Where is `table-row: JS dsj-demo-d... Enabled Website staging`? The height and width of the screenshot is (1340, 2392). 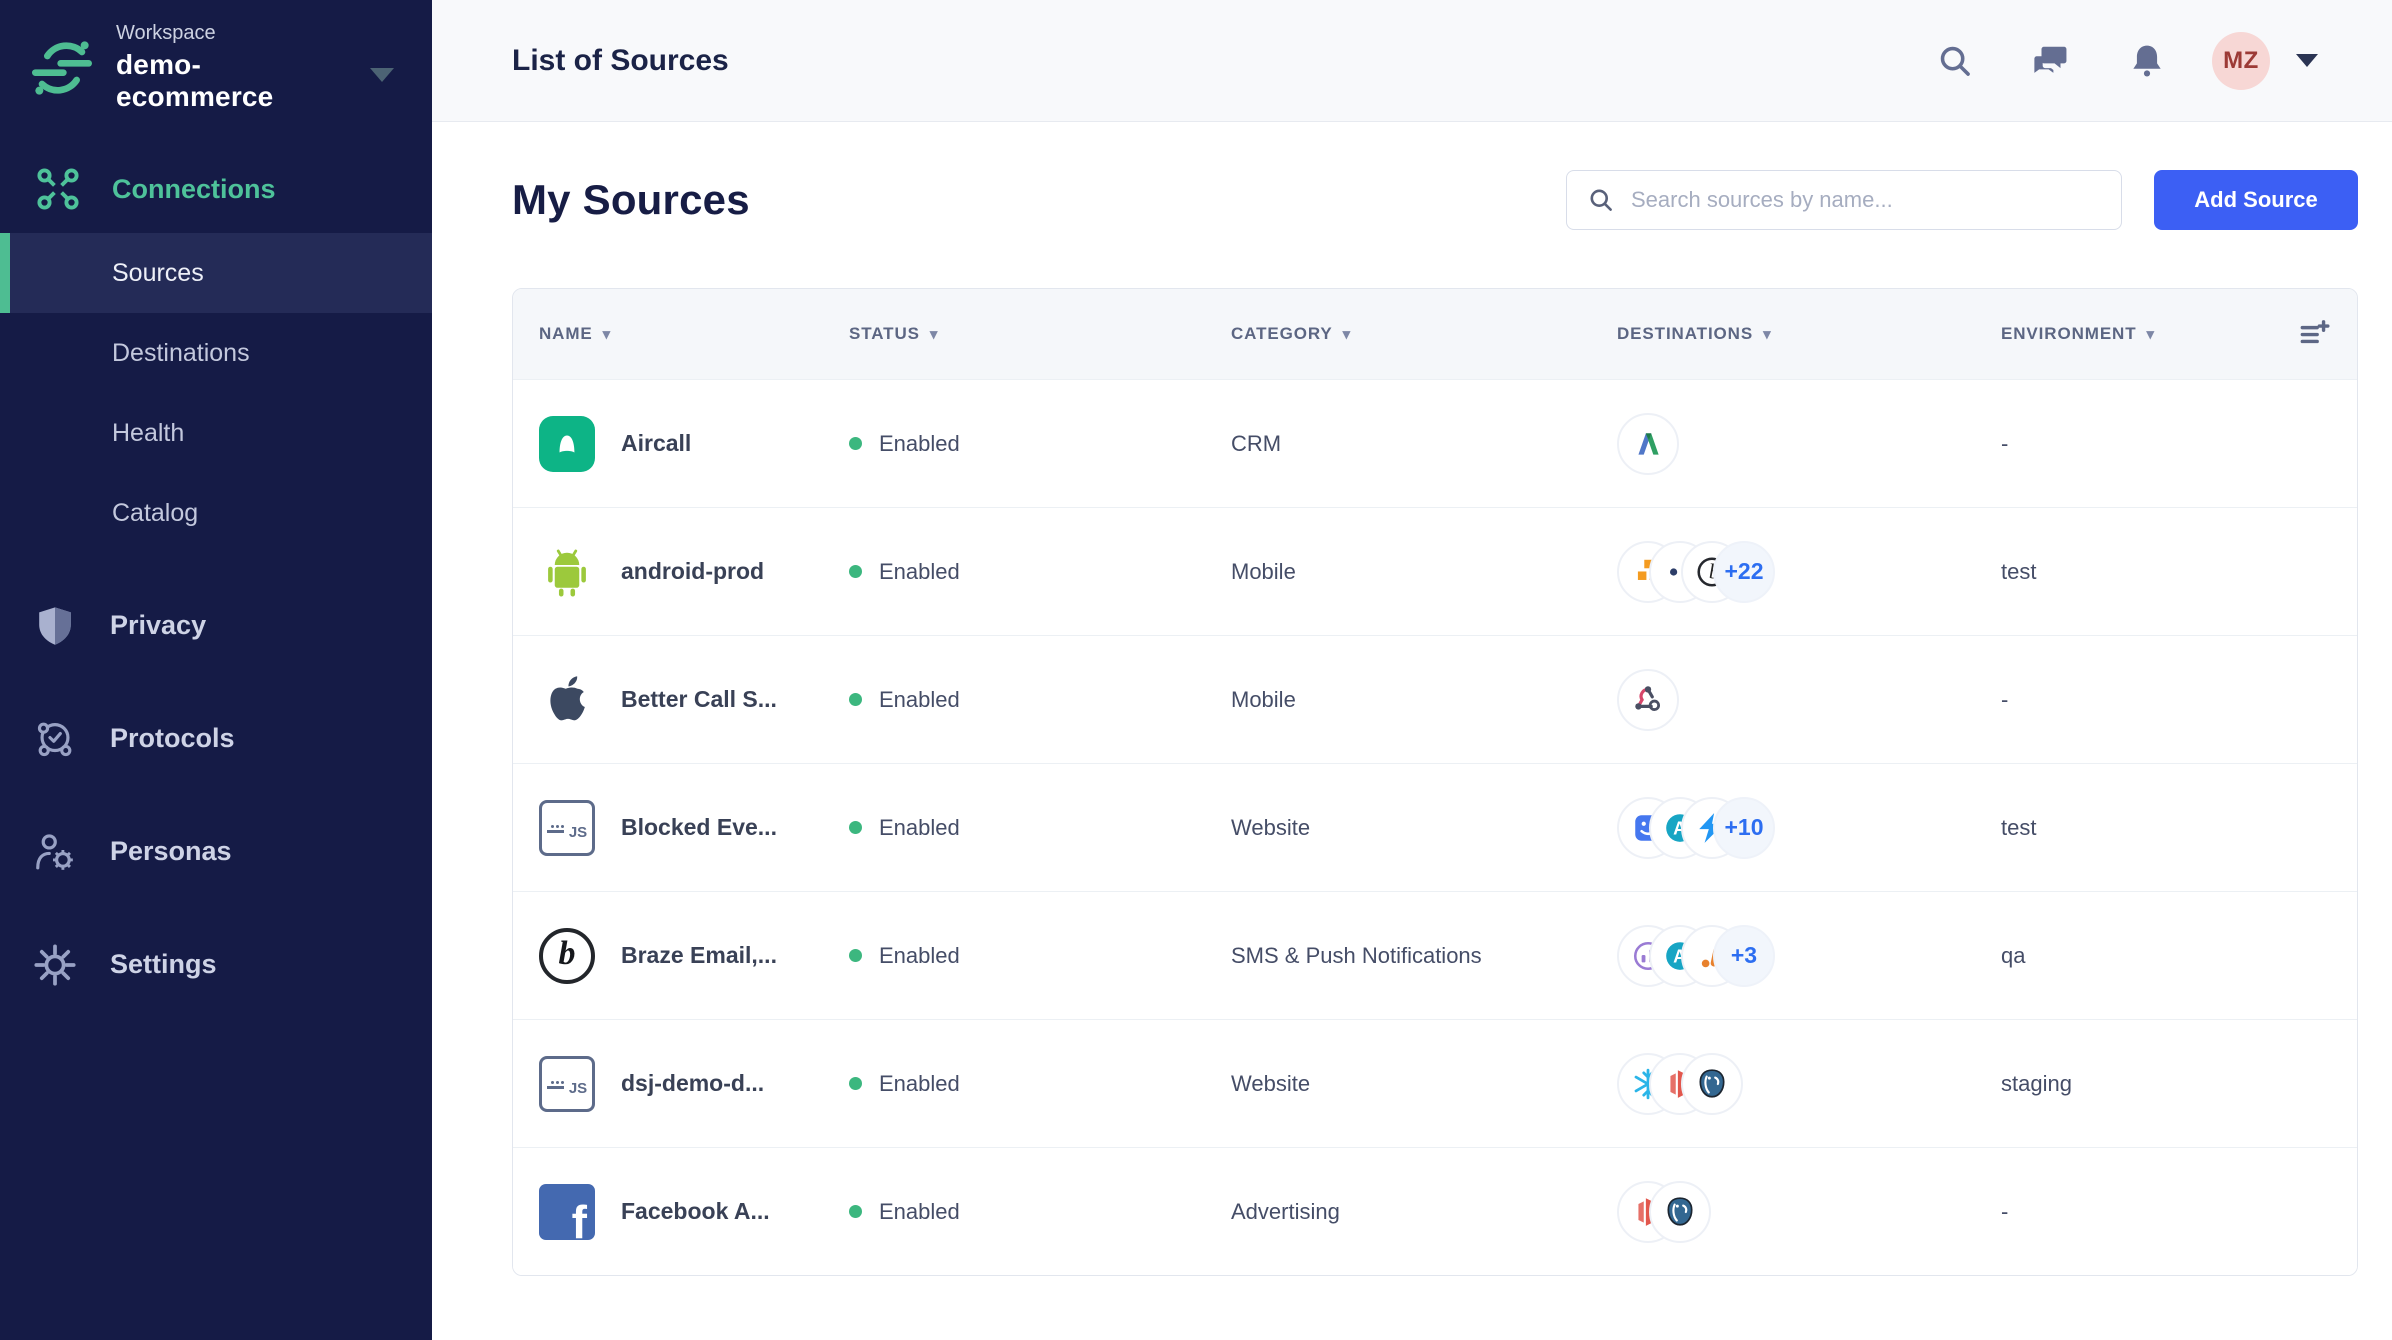 table-row: JS dsj-demo-d... Enabled Website staging is located at coordinates (1435, 1083).